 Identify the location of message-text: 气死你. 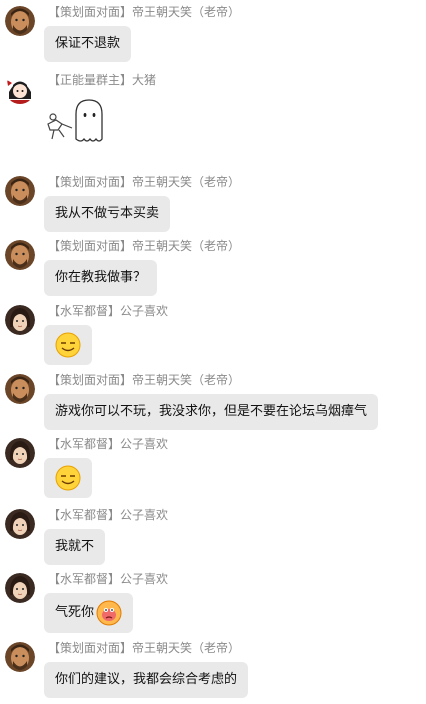
(75, 612).